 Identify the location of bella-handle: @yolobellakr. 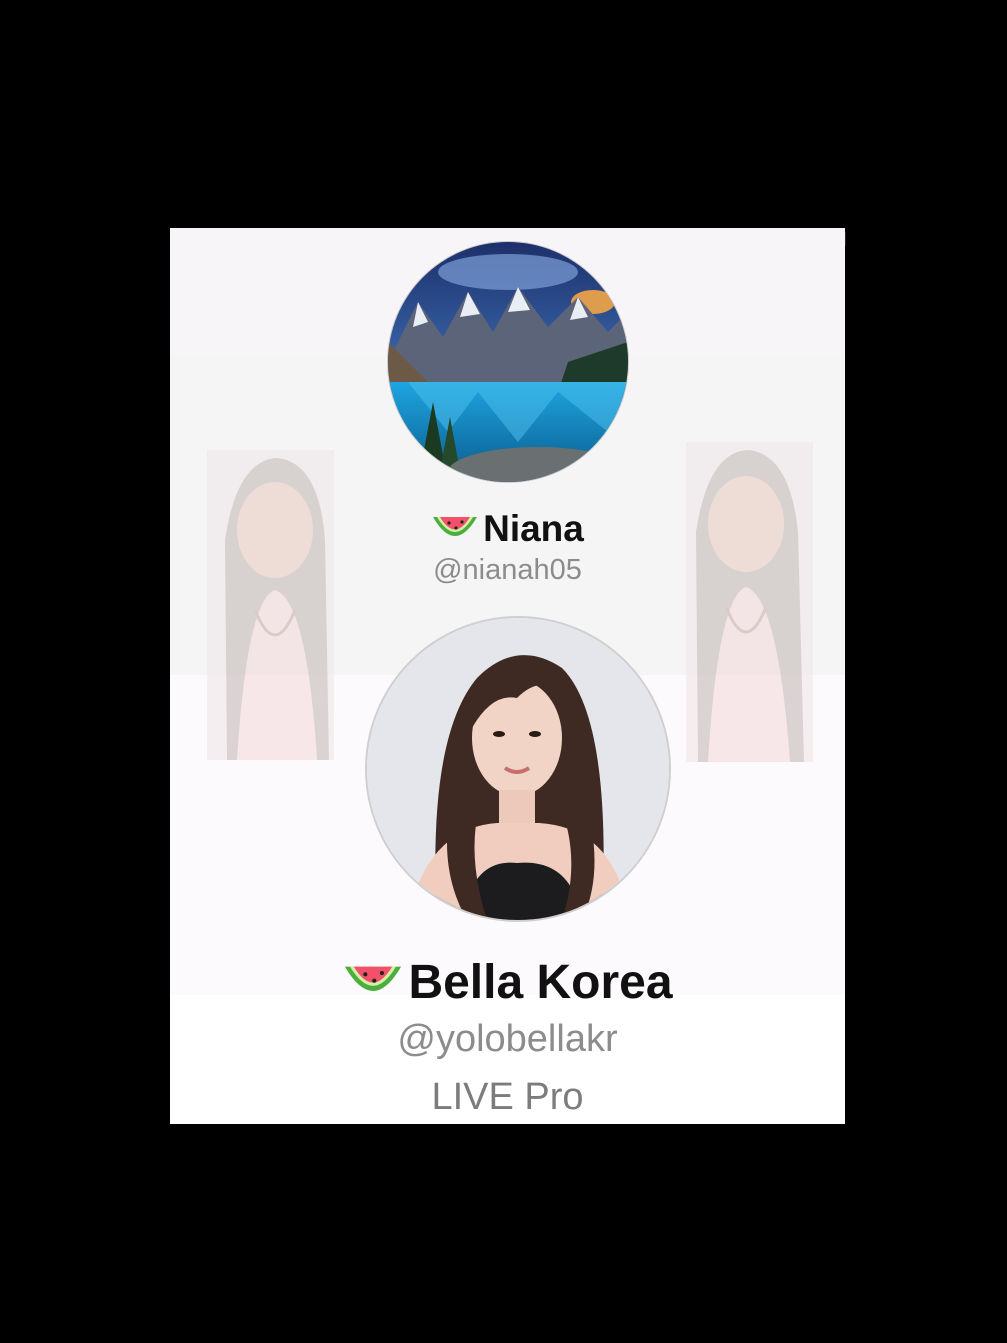
(507, 1039).